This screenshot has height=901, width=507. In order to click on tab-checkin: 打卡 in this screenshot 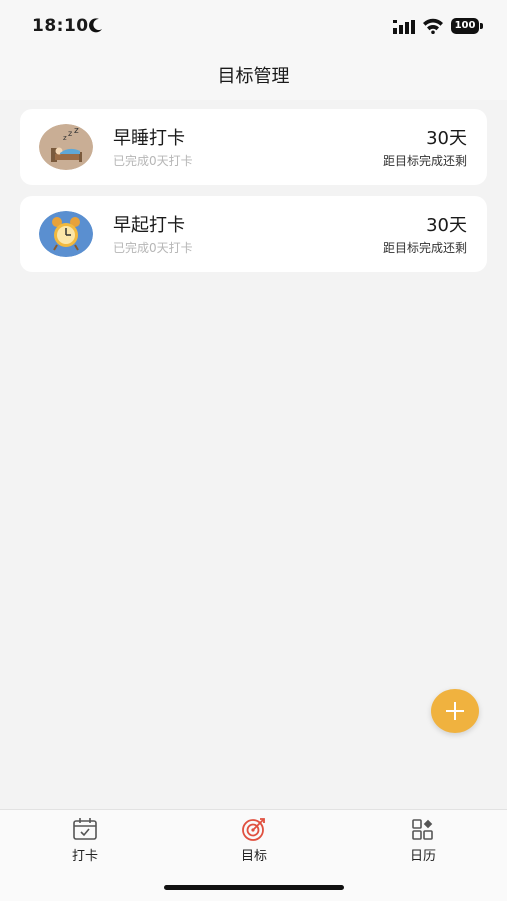, I will do `click(85, 840)`.